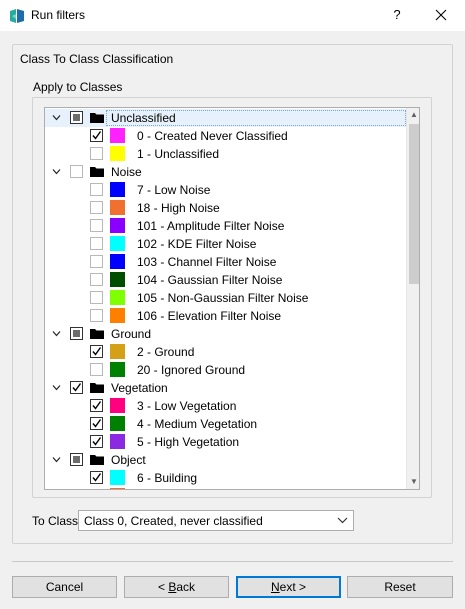  Describe the element at coordinates (178, 154) in the screenshot. I see `class-label: 1 - Unclassified` at that location.